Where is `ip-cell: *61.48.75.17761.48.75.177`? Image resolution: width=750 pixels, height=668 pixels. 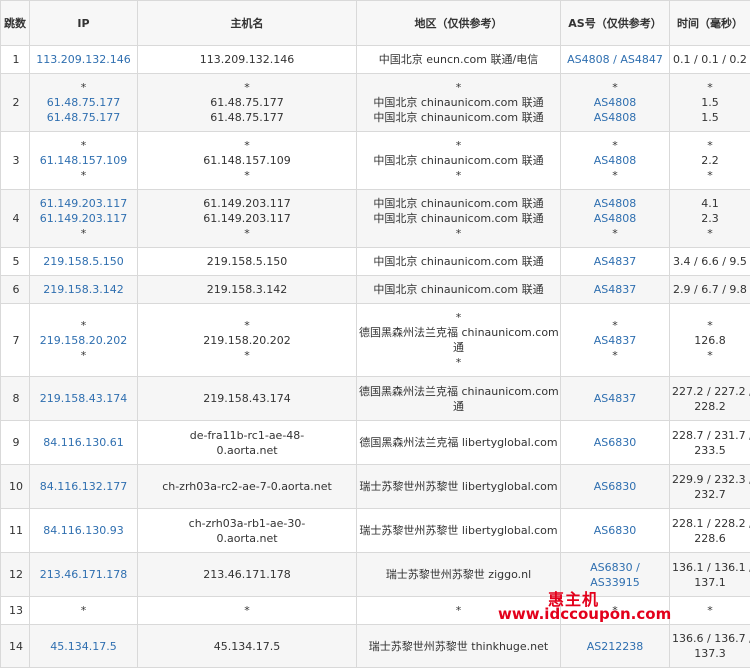
ip-cell: *61.48.75.17761.48.75.177 is located at coordinates (84, 103).